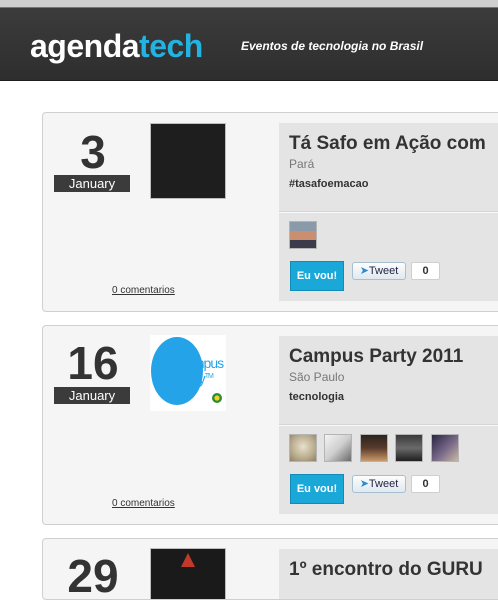 The width and height of the screenshot is (498, 600). What do you see at coordinates (171, 46) in the screenshot?
I see `logo-text-tech: tech` at bounding box center [171, 46].